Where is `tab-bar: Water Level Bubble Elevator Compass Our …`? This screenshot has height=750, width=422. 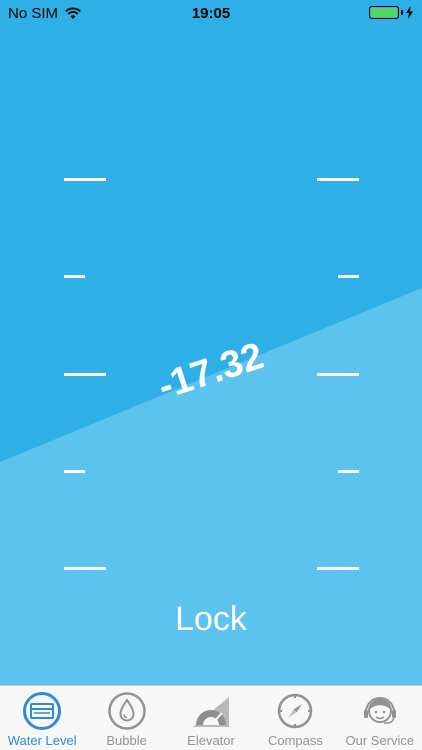
tab-bar: Water Level Bubble Elevator Compass Our … is located at coordinates (211, 717).